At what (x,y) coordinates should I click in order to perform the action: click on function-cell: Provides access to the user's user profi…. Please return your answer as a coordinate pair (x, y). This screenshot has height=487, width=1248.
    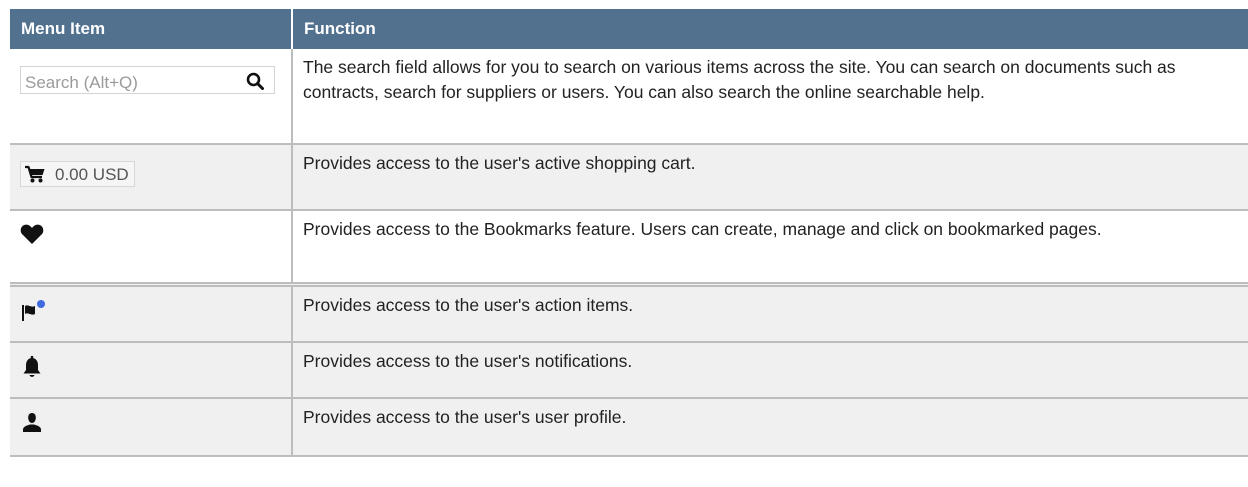
    Looking at the image, I should click on (770, 427).